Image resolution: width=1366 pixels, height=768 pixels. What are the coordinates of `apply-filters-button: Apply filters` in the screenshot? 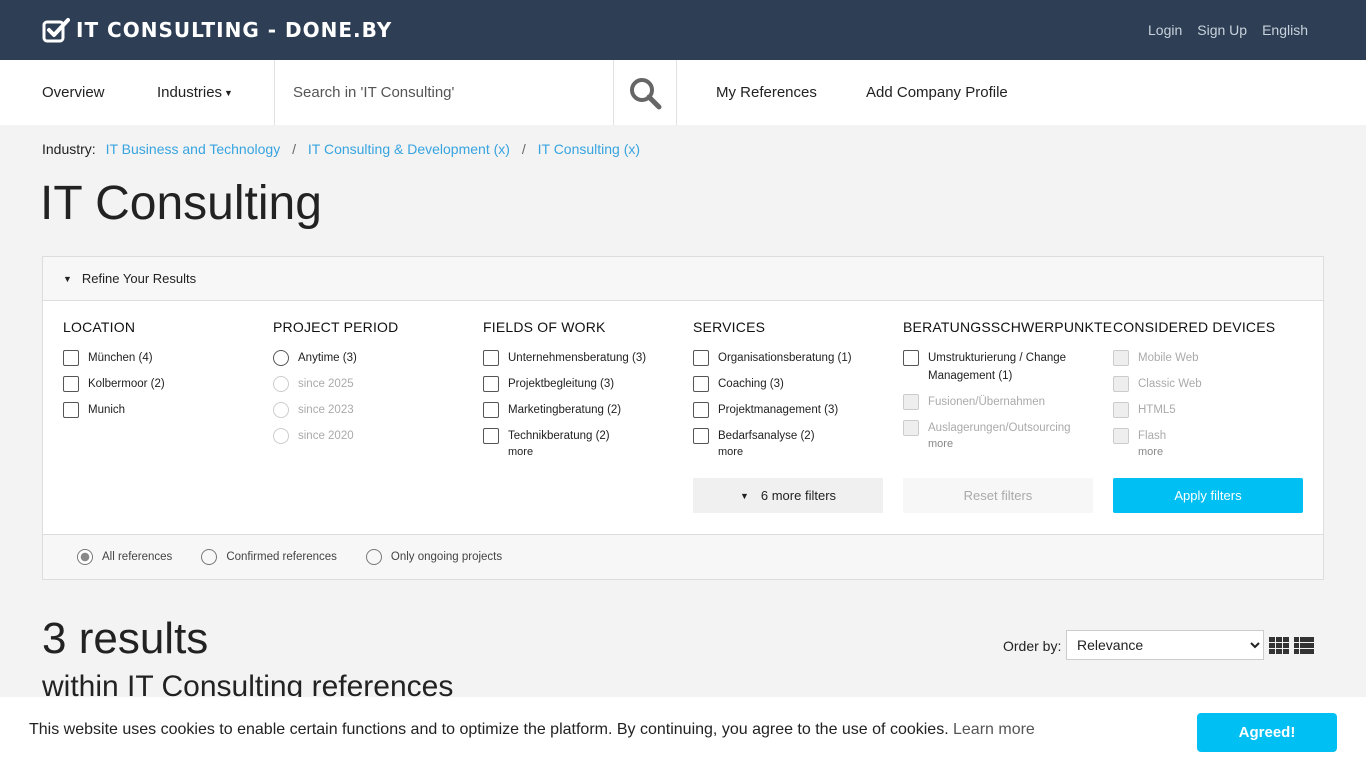 It's located at (1208, 495).